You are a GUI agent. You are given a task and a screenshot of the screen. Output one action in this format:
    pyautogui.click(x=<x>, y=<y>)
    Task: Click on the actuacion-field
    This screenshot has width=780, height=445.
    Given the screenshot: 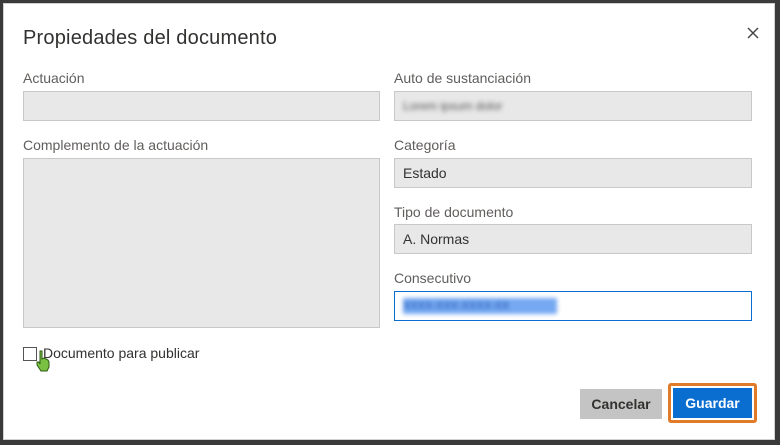 What is the action you would take?
    pyautogui.click(x=201, y=106)
    